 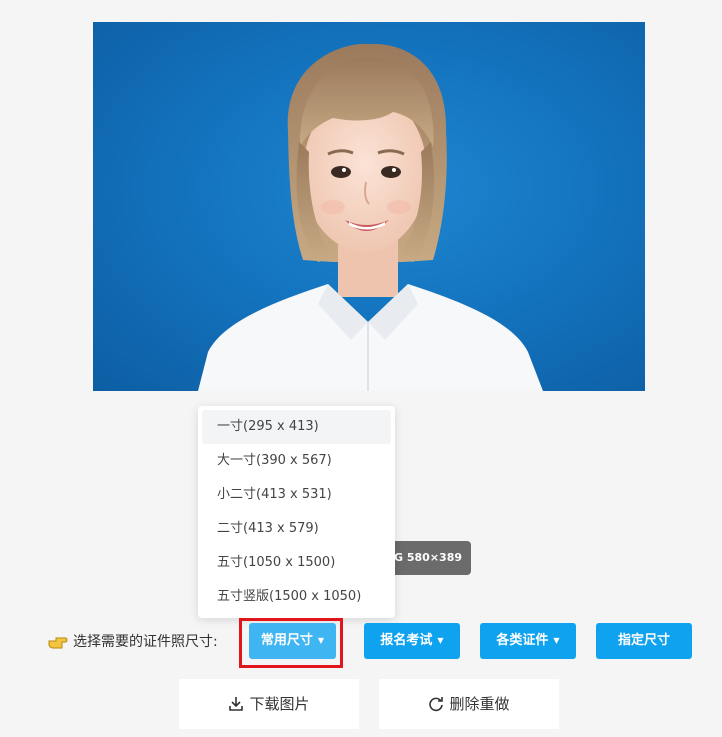 I want to click on download-button-label: 下载图片, so click(x=279, y=704).